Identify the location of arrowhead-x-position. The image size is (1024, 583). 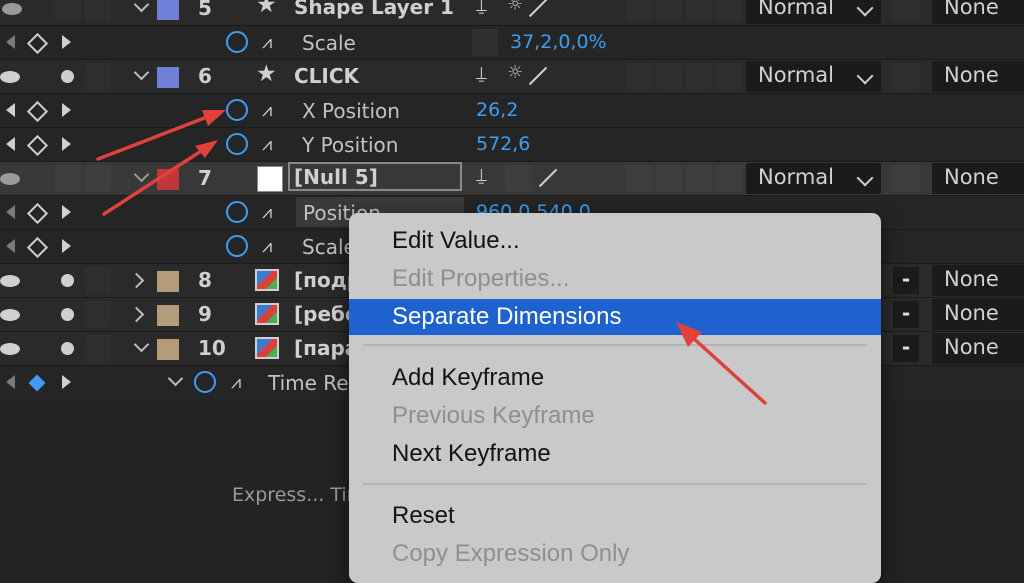
(214, 118).